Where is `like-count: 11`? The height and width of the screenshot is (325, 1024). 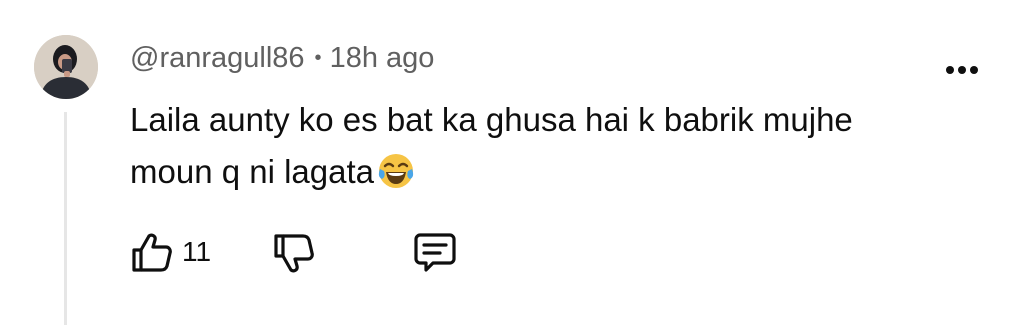 like-count: 11 is located at coordinates (197, 251).